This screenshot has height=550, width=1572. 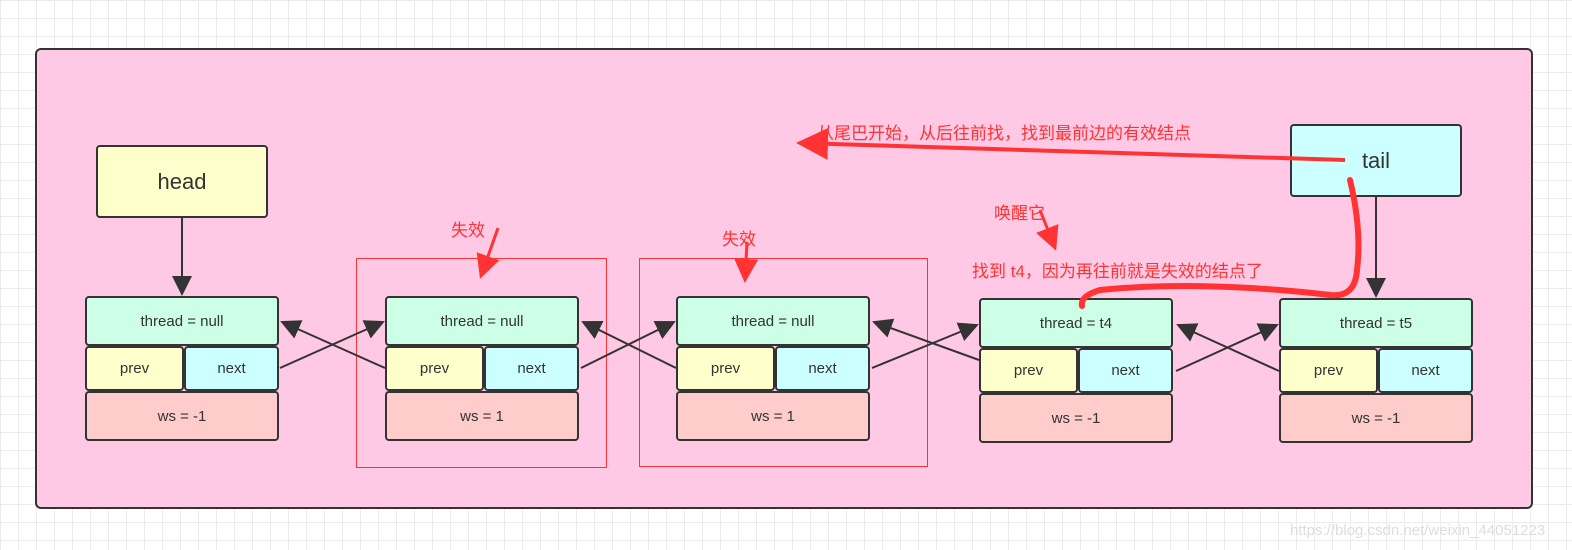 What do you see at coordinates (1117, 271) in the screenshot?
I see `found-annotation: 找到 t4，因为再往前就是失效的结点了` at bounding box center [1117, 271].